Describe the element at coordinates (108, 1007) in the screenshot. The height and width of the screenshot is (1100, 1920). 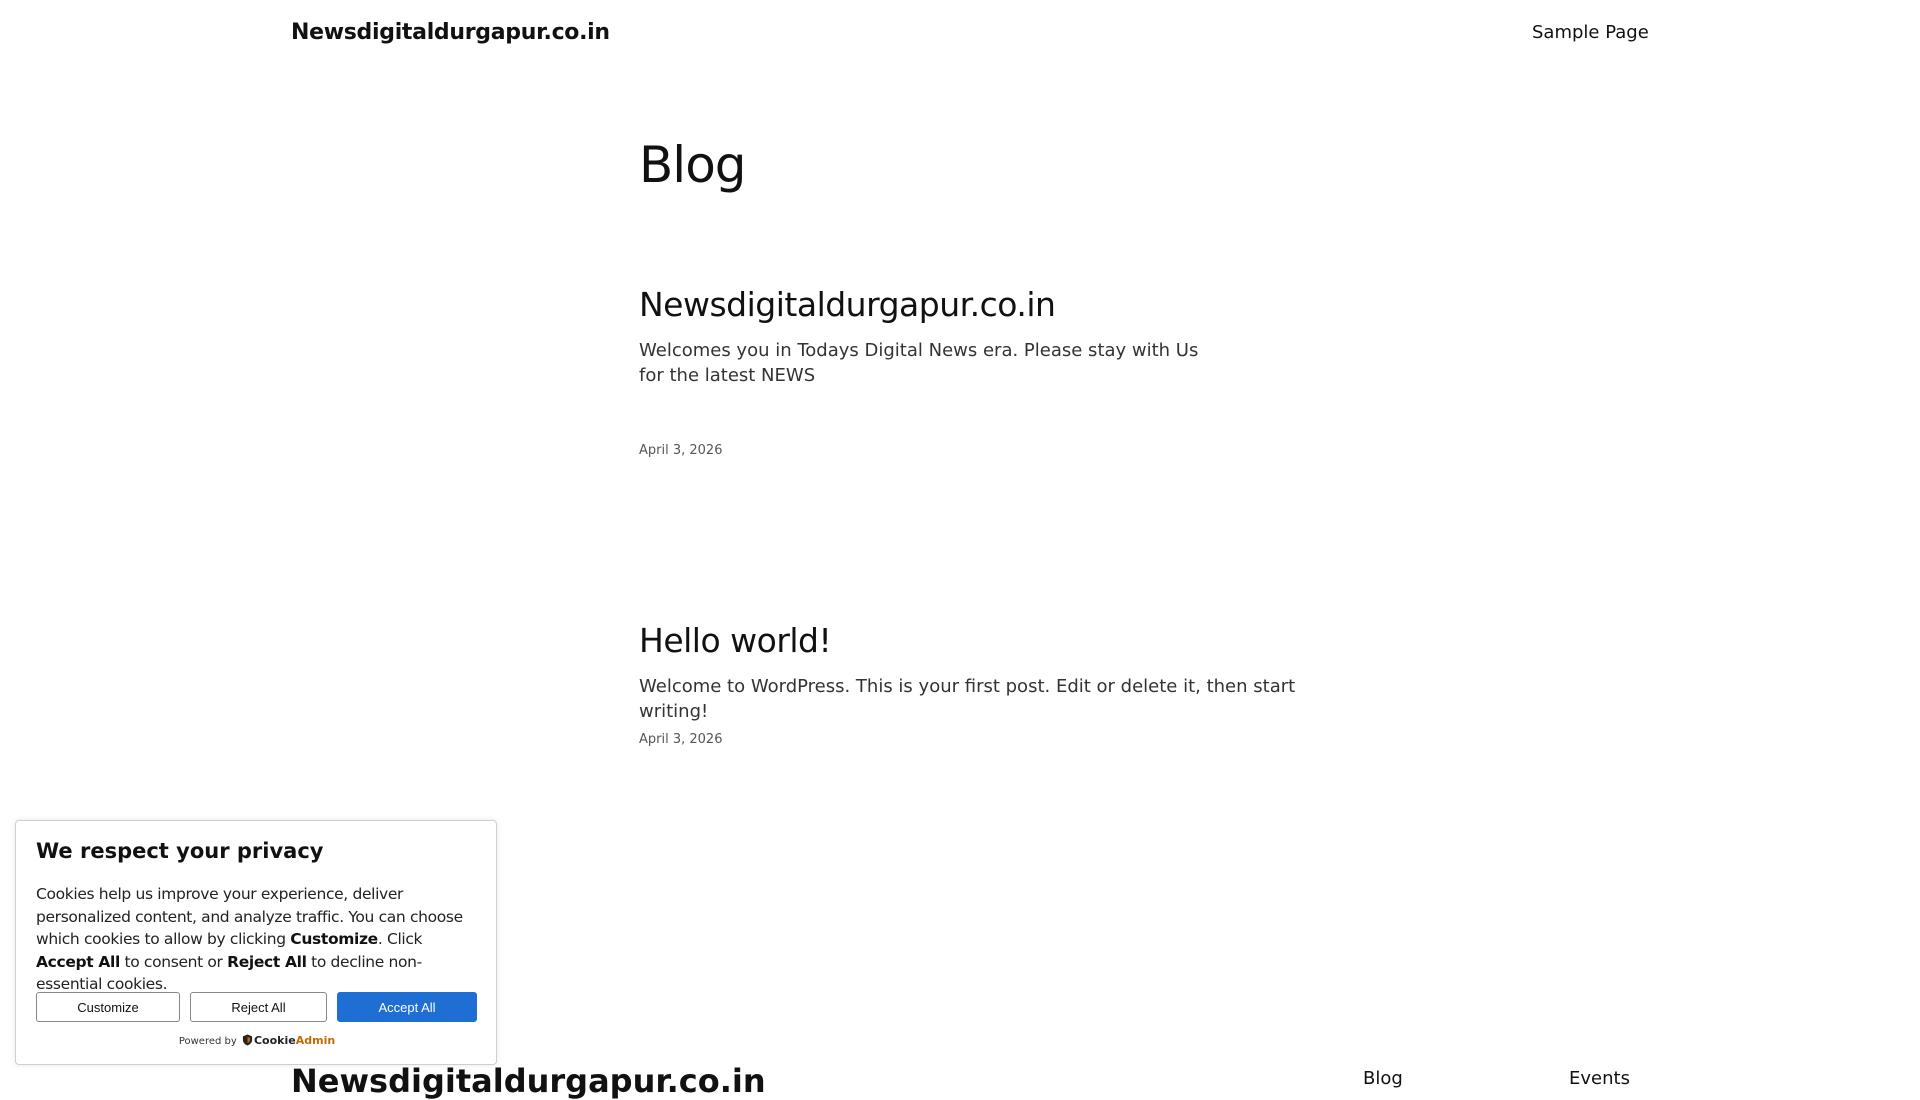
I see `customize-button: Customize` at that location.